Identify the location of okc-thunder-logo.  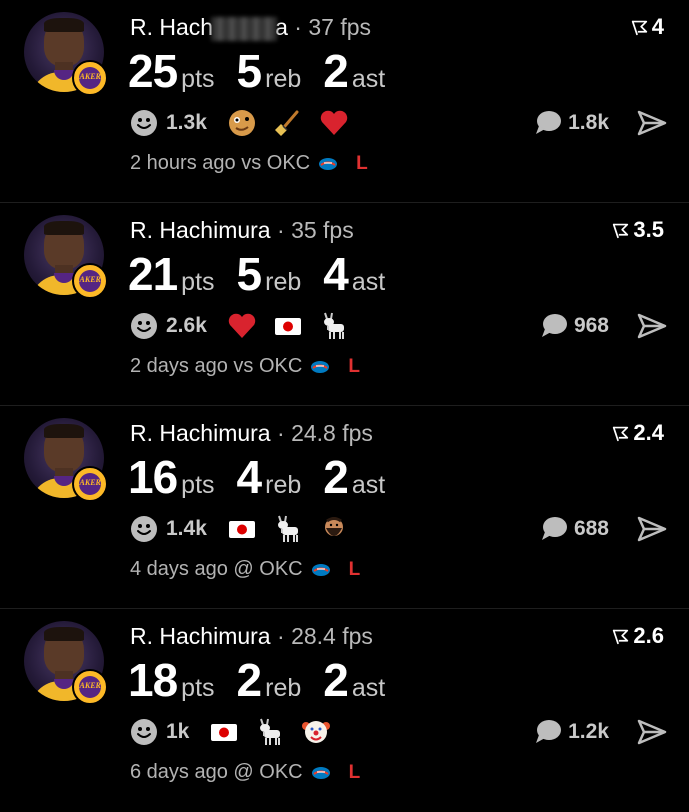
(320, 366).